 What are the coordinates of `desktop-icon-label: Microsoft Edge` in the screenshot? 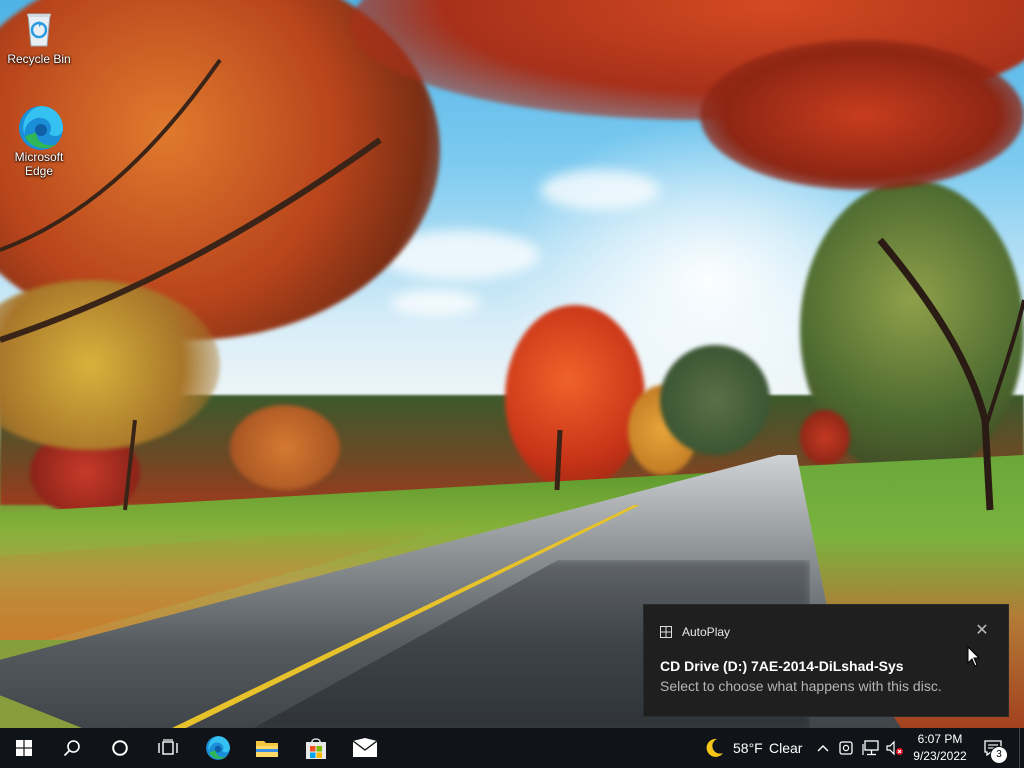 It's located at (39, 164).